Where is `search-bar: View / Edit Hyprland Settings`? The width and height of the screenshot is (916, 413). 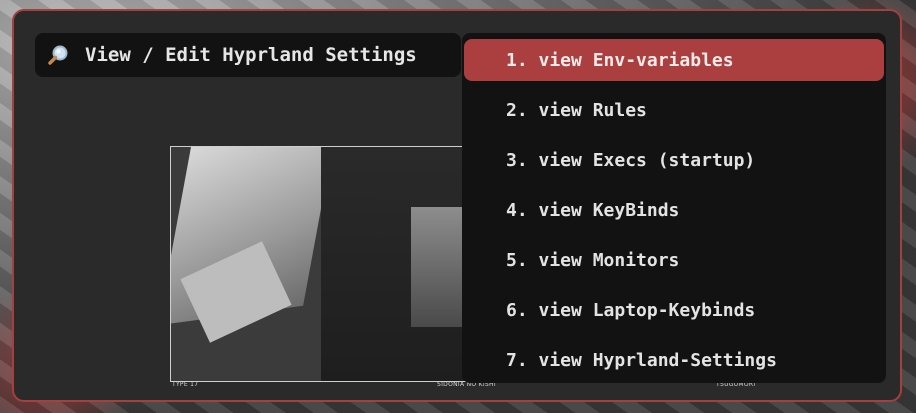
search-bar: View / Edit Hyprland Settings is located at coordinates (248, 55).